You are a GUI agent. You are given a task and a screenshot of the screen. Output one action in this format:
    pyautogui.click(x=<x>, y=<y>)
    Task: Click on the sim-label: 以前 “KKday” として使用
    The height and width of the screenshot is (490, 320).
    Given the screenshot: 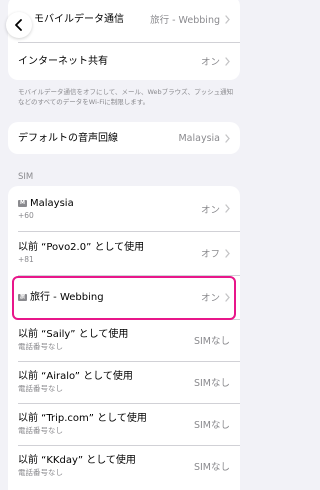 What is the action you would take?
    pyautogui.click(x=77, y=460)
    